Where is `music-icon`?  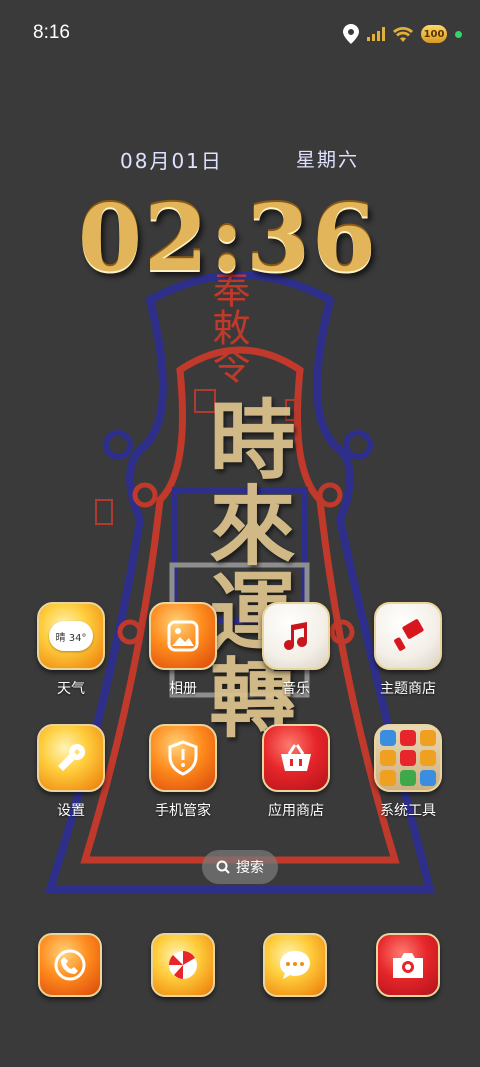
music-icon is located at coordinates (296, 636).